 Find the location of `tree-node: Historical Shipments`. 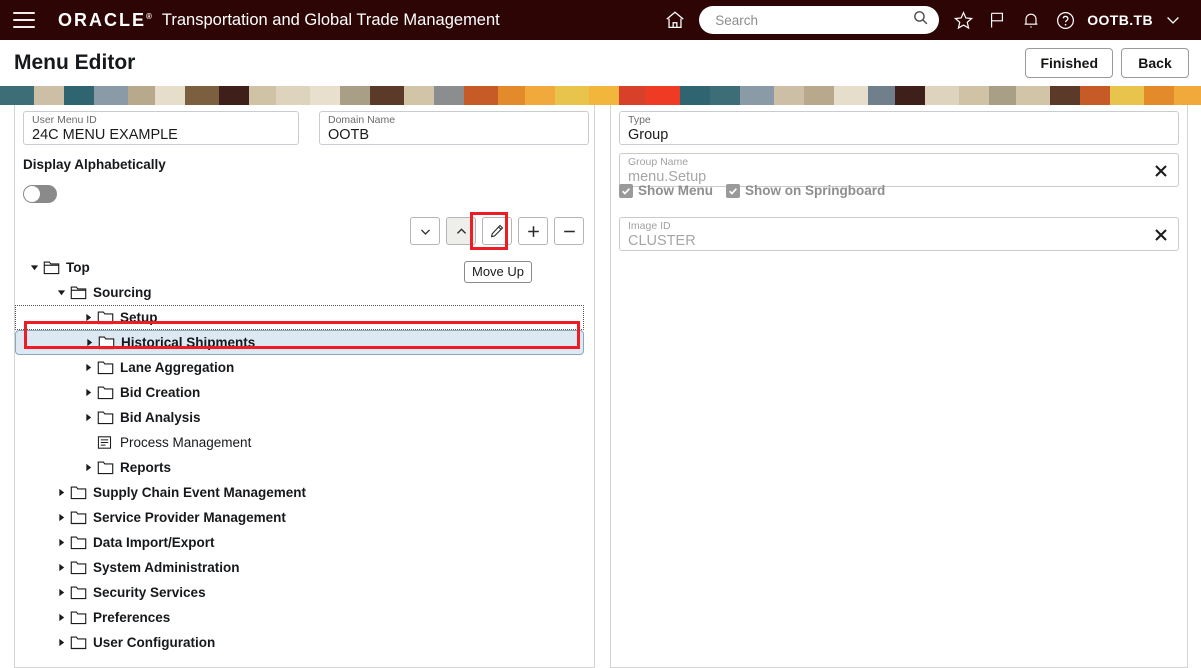

tree-node: Historical Shipments is located at coordinates (299, 342).